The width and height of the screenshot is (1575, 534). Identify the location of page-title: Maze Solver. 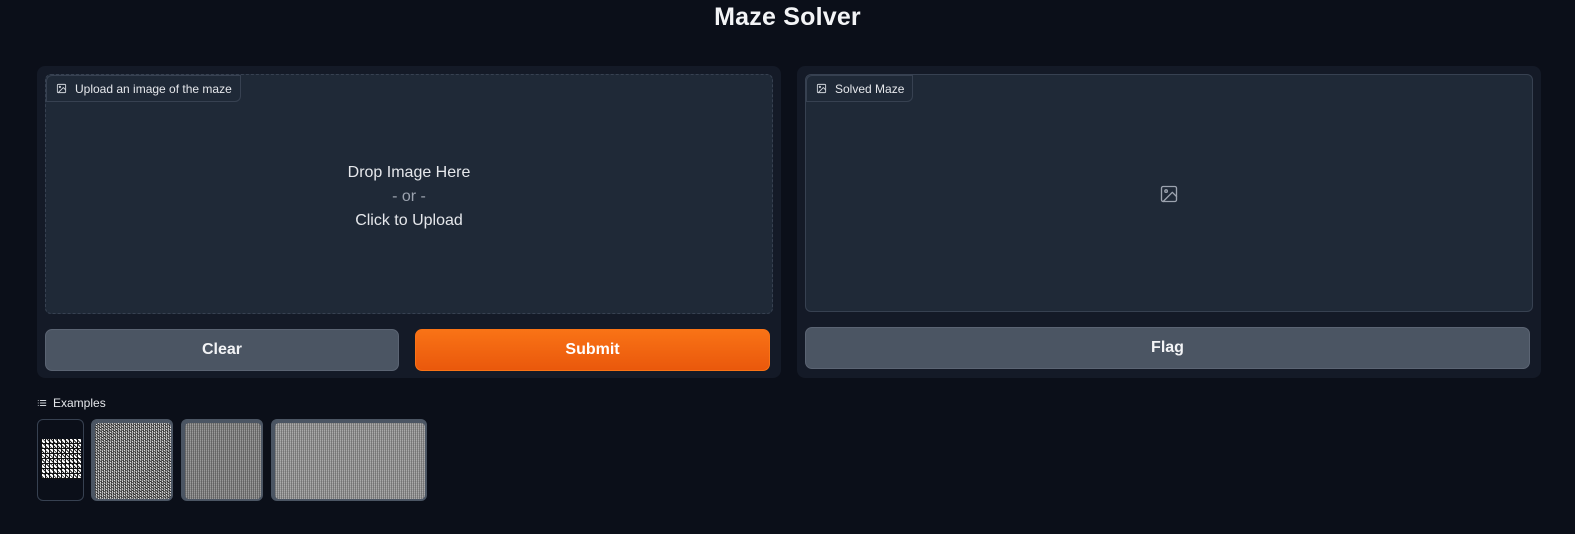
(787, 17).